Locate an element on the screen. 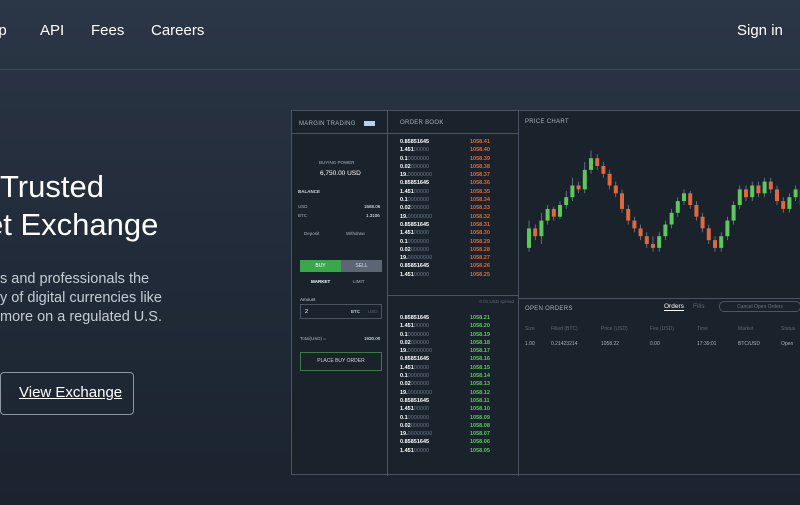 Image resolution: width=800 pixels, height=505 pixels. order-book-row: 1.45100000 1058.25 is located at coordinates (450, 275).